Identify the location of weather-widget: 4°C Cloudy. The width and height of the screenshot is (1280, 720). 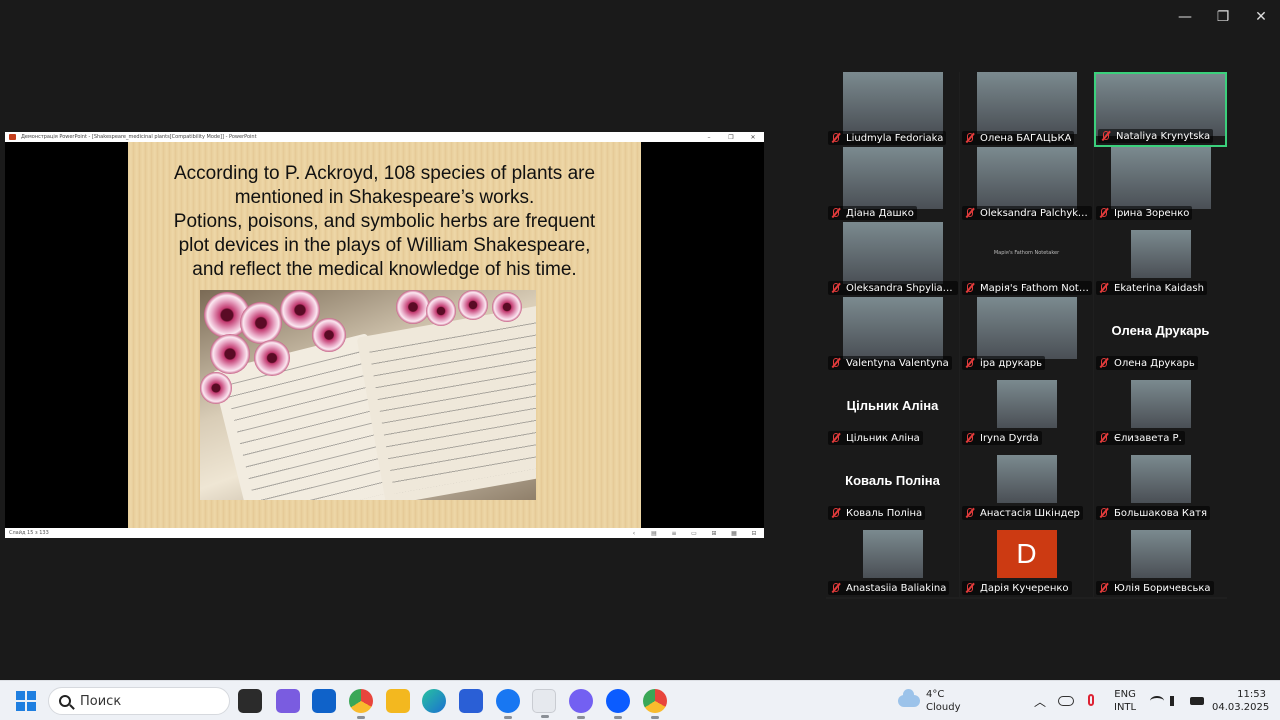
(929, 701).